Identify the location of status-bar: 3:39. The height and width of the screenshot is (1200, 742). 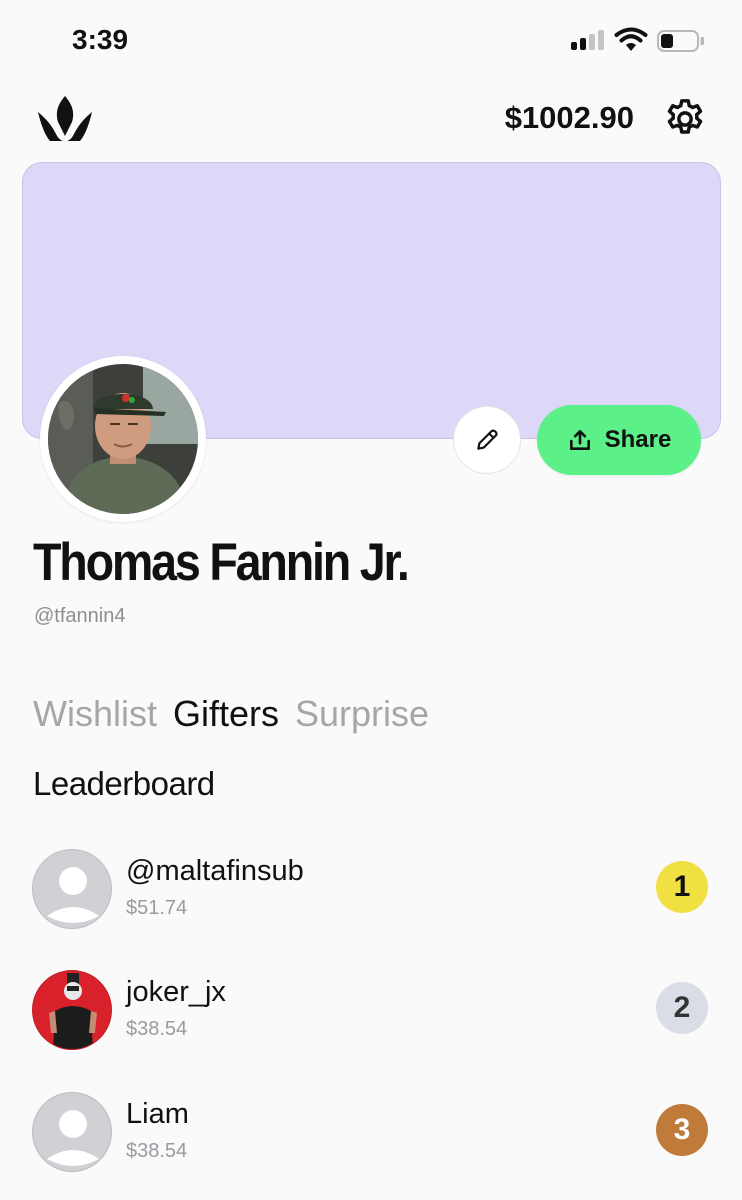
(371, 40).